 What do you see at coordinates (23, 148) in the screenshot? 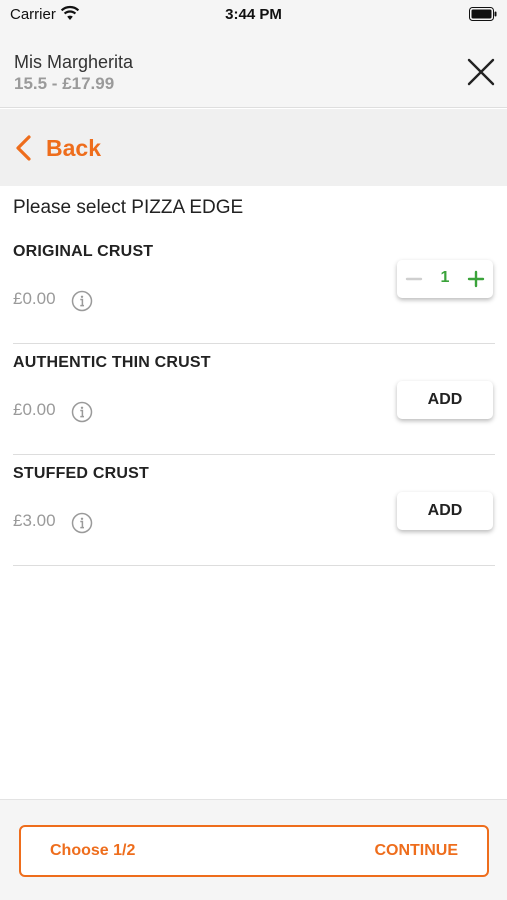
I see `chevron-left-icon` at bounding box center [23, 148].